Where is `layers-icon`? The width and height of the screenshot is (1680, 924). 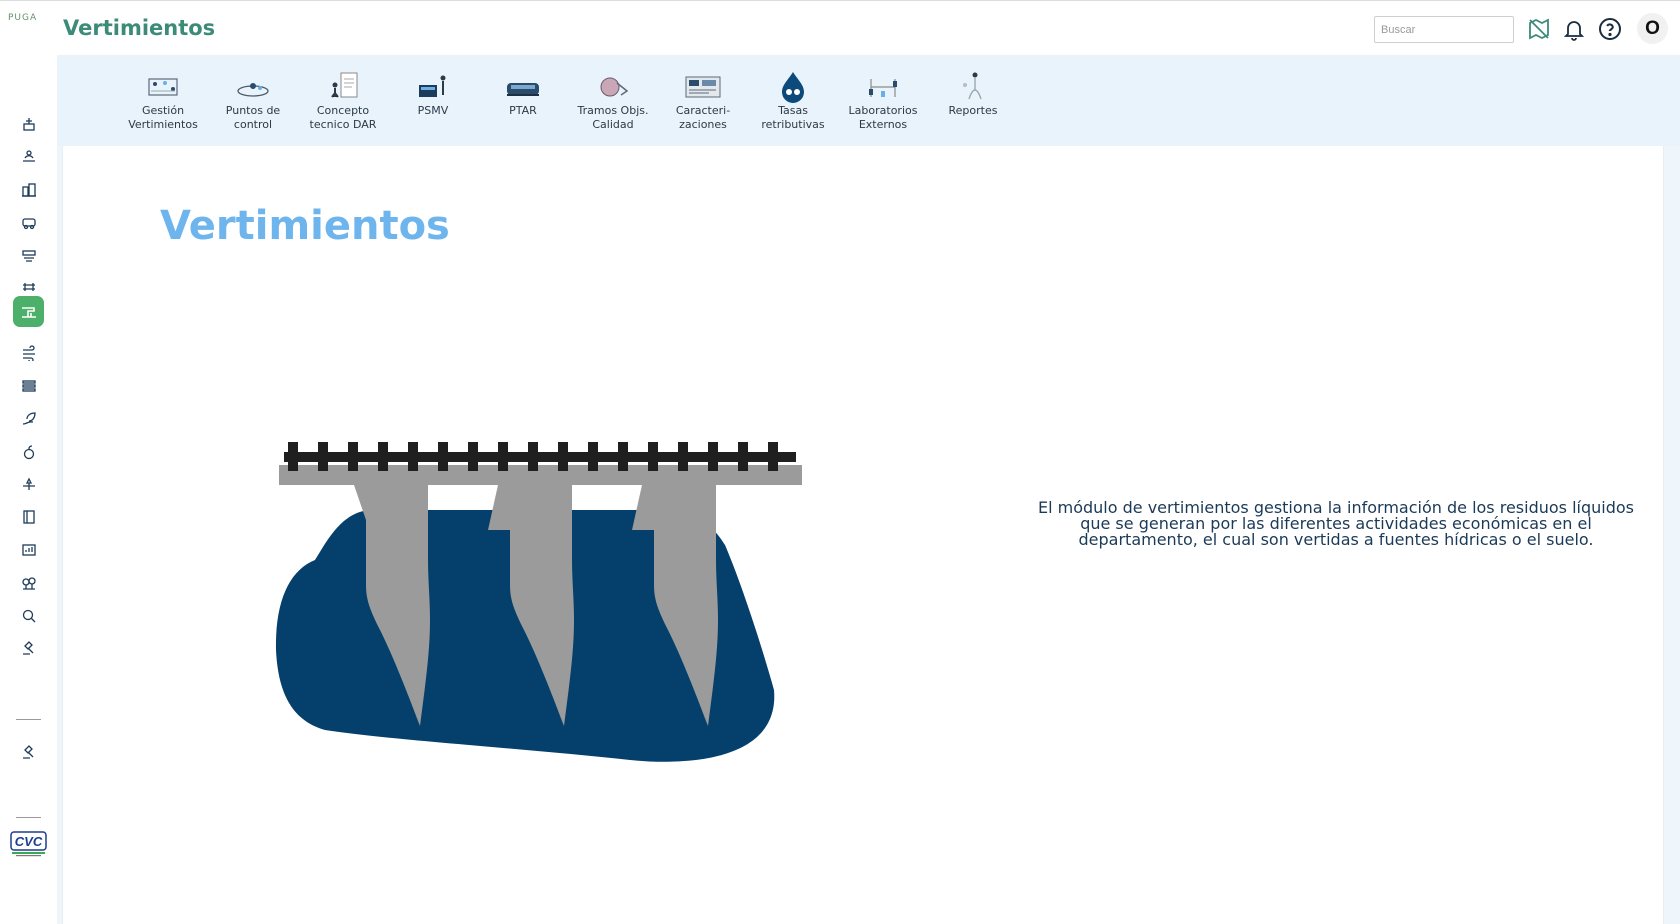 layers-icon is located at coordinates (28, 385).